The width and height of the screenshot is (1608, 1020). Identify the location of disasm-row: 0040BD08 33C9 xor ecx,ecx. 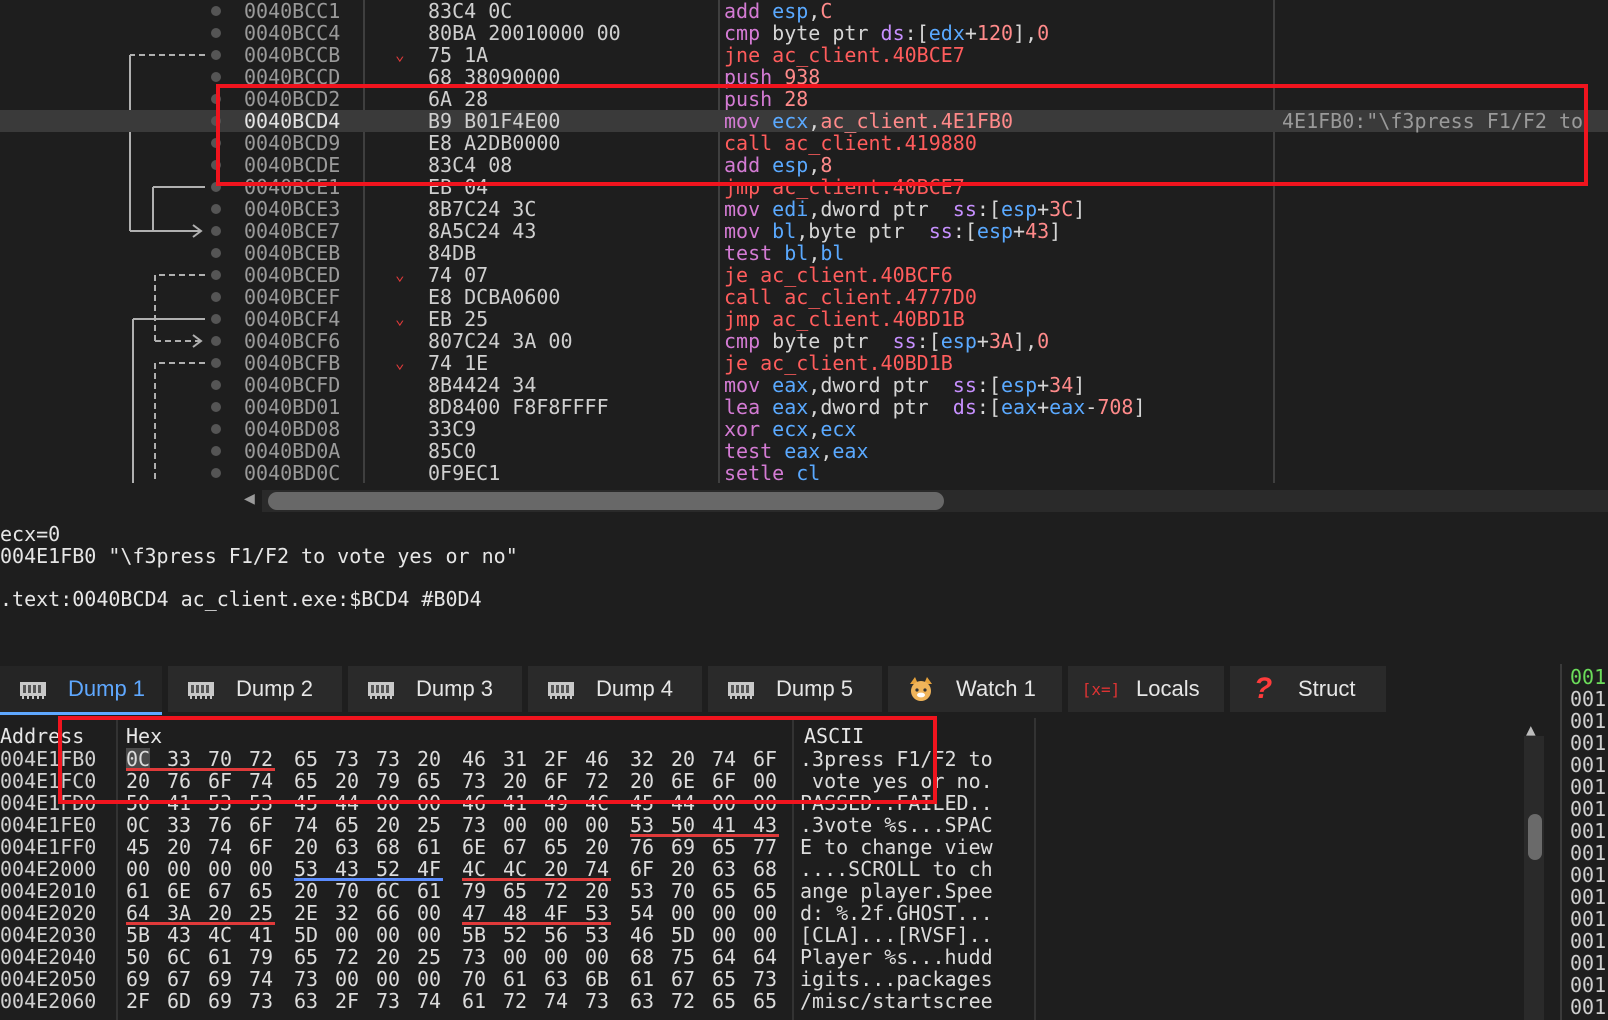
(804, 429).